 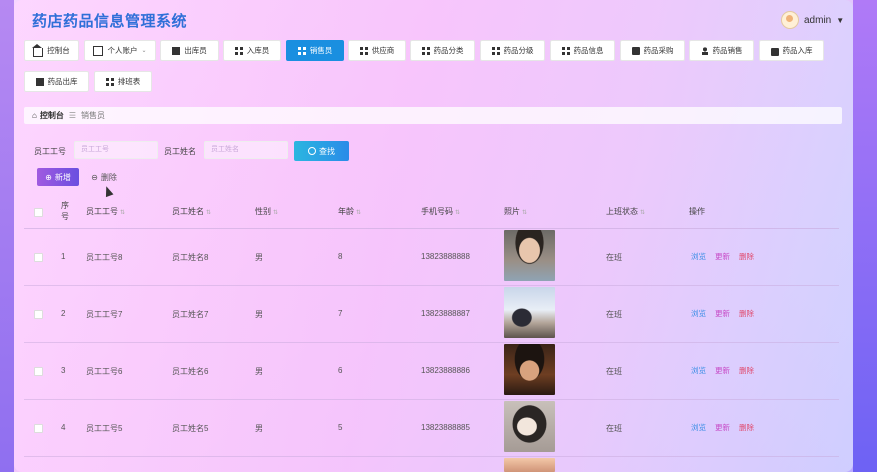 What do you see at coordinates (176, 50) in the screenshot?
I see `monitor-icon` at bounding box center [176, 50].